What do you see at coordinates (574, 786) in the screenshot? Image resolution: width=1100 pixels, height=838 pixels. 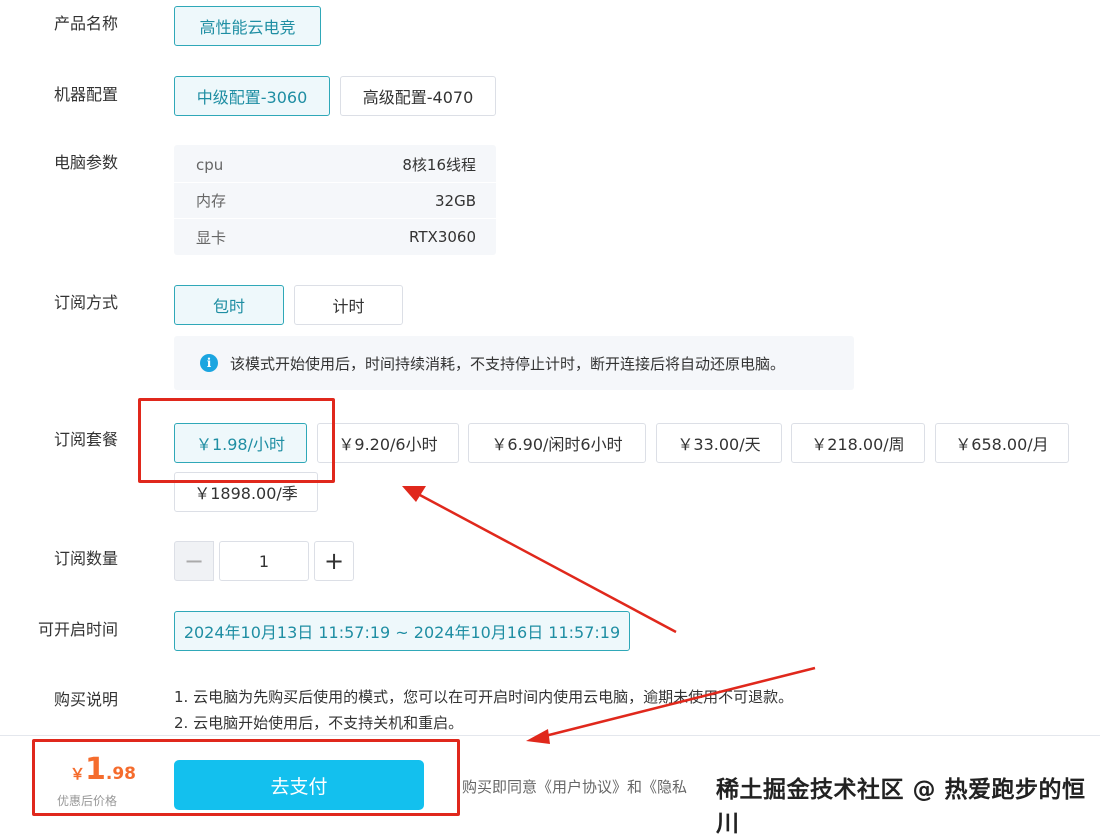 I see `agreement-text: 购买即同意《用户协议》和《隐私` at bounding box center [574, 786].